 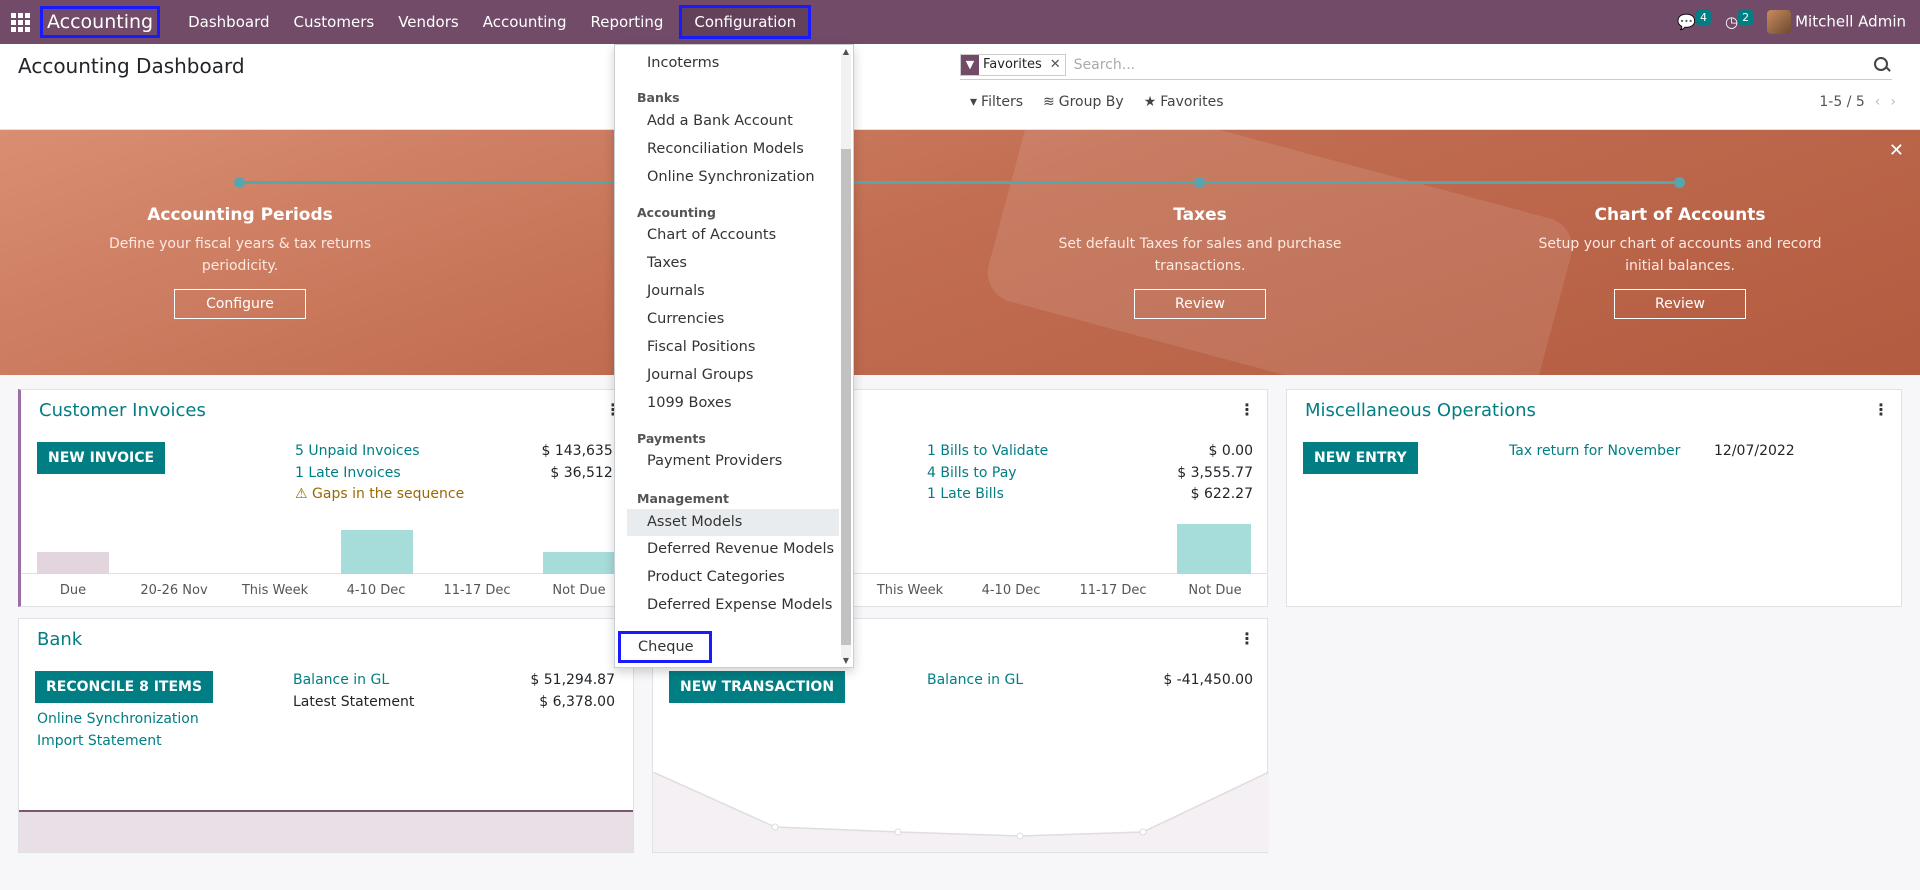 I want to click on nav-vendors: Vendors, so click(x=428, y=22).